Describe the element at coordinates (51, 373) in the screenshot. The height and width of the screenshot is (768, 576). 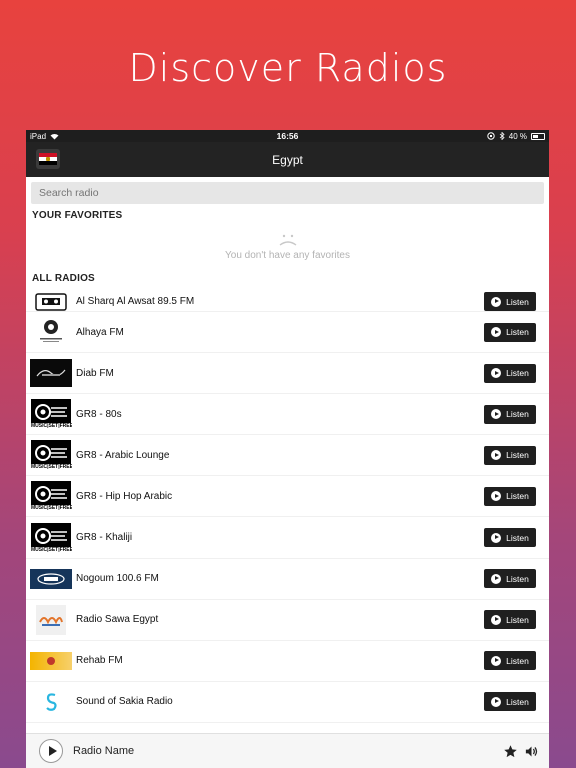
I see `diab-logo` at that location.